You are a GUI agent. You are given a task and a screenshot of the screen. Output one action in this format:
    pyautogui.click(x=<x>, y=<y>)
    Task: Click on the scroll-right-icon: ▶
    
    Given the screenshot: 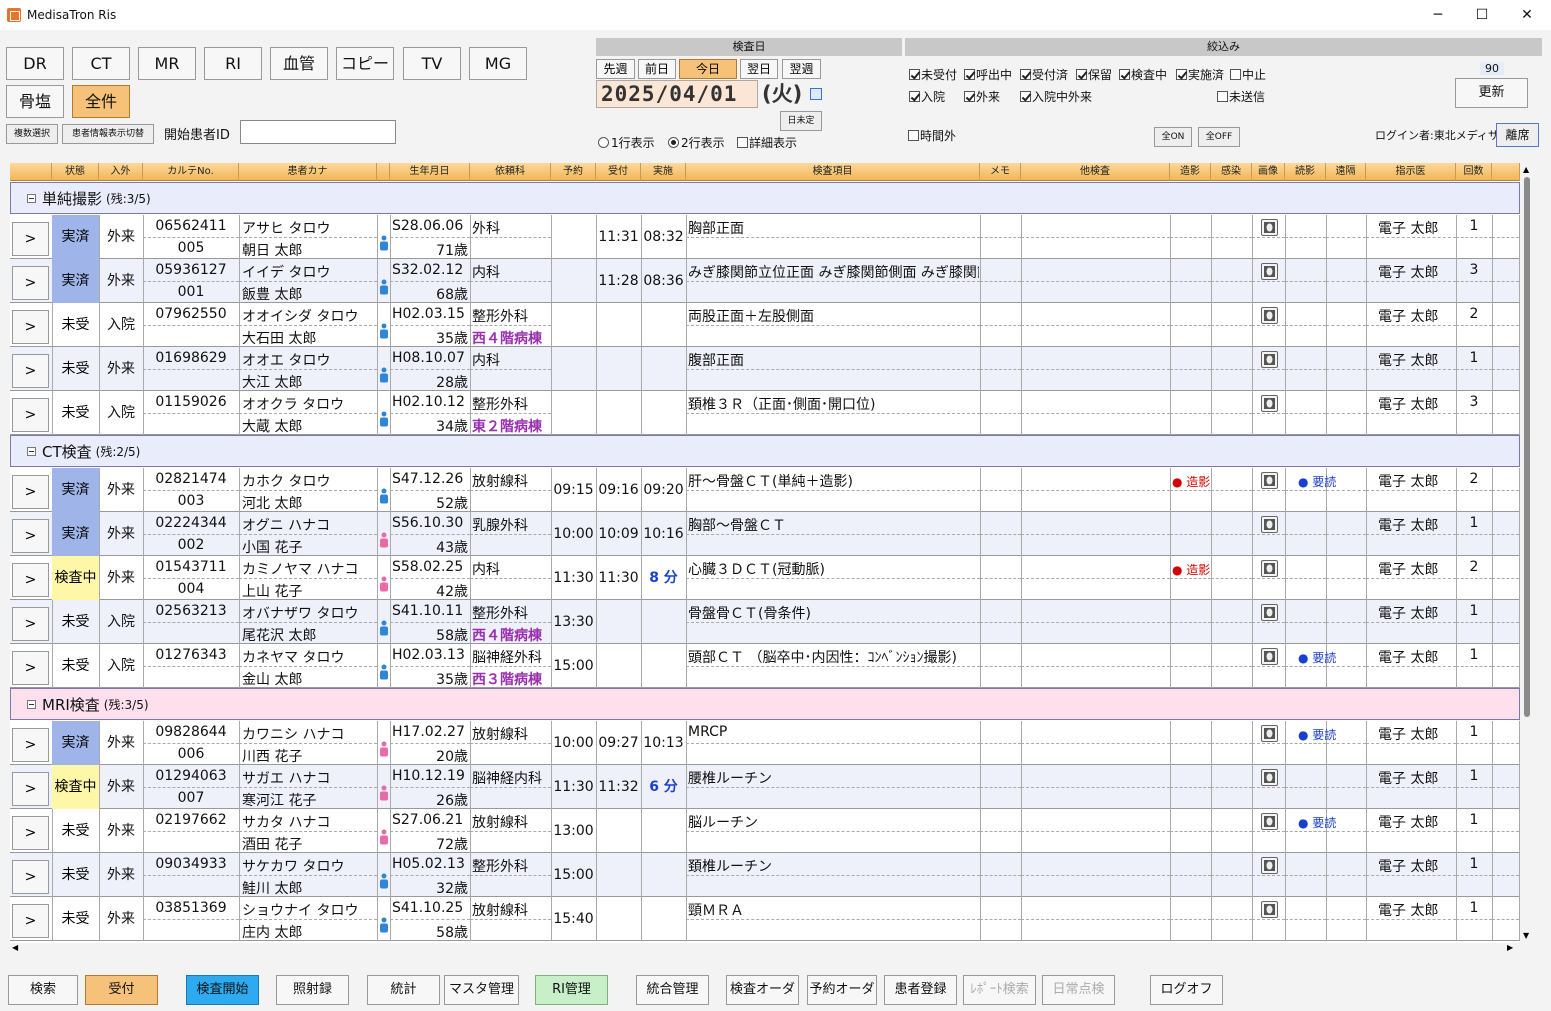 What is the action you would take?
    pyautogui.click(x=1510, y=947)
    